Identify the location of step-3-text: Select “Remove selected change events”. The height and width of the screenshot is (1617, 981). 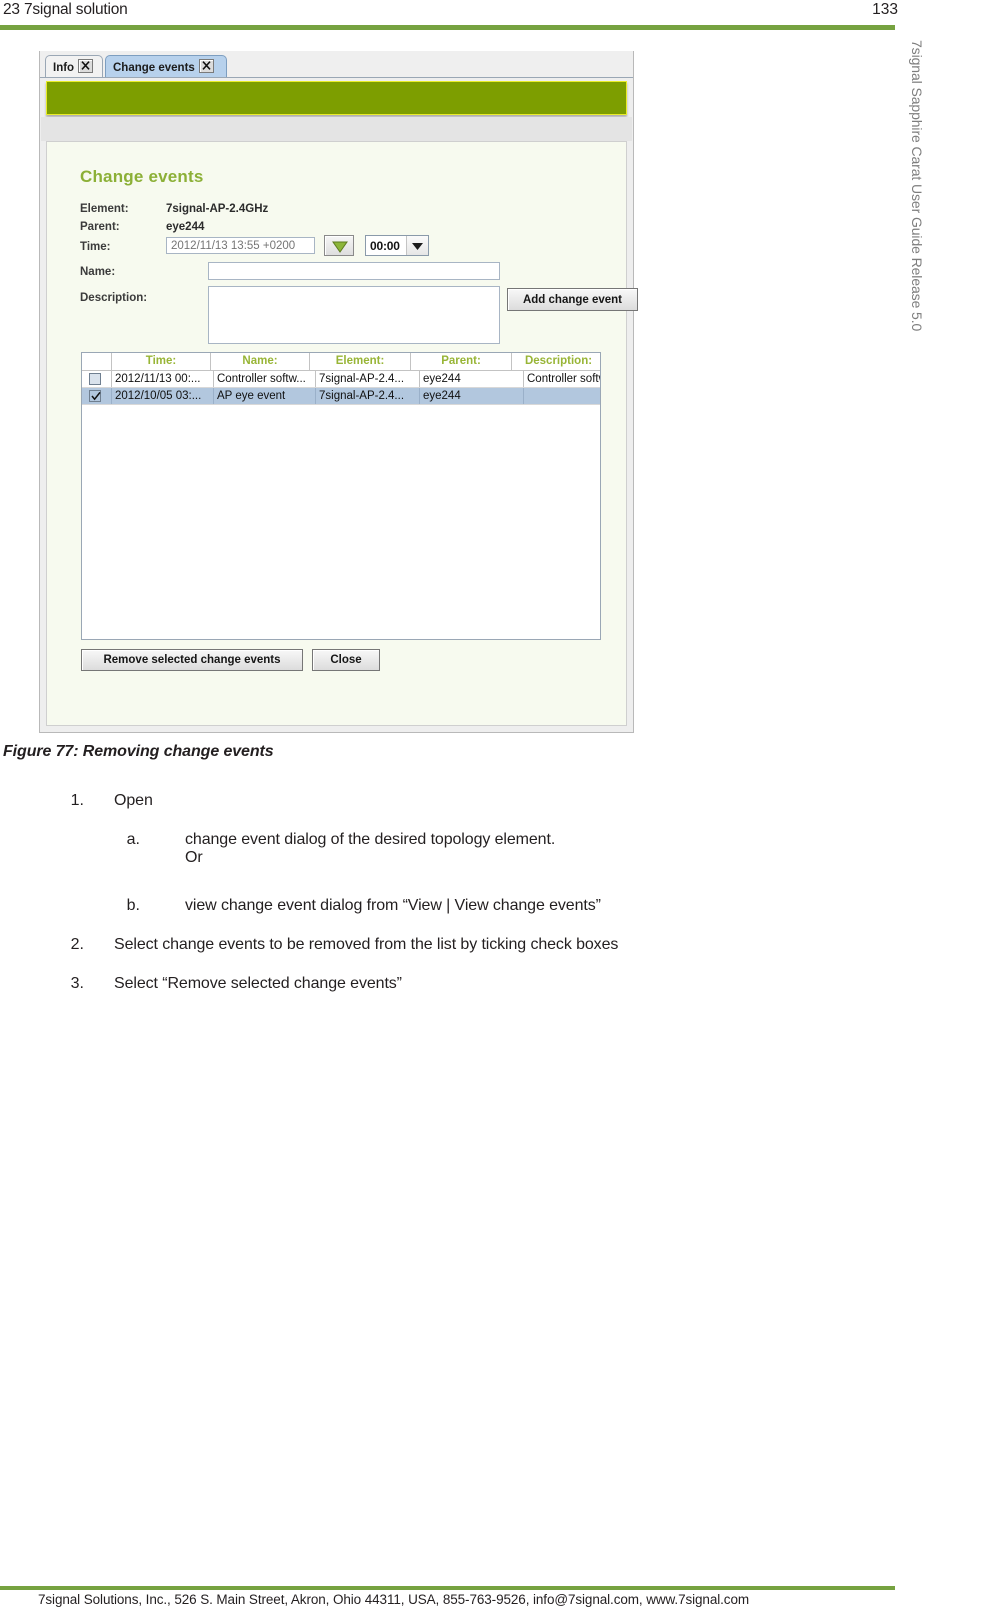
(258, 983).